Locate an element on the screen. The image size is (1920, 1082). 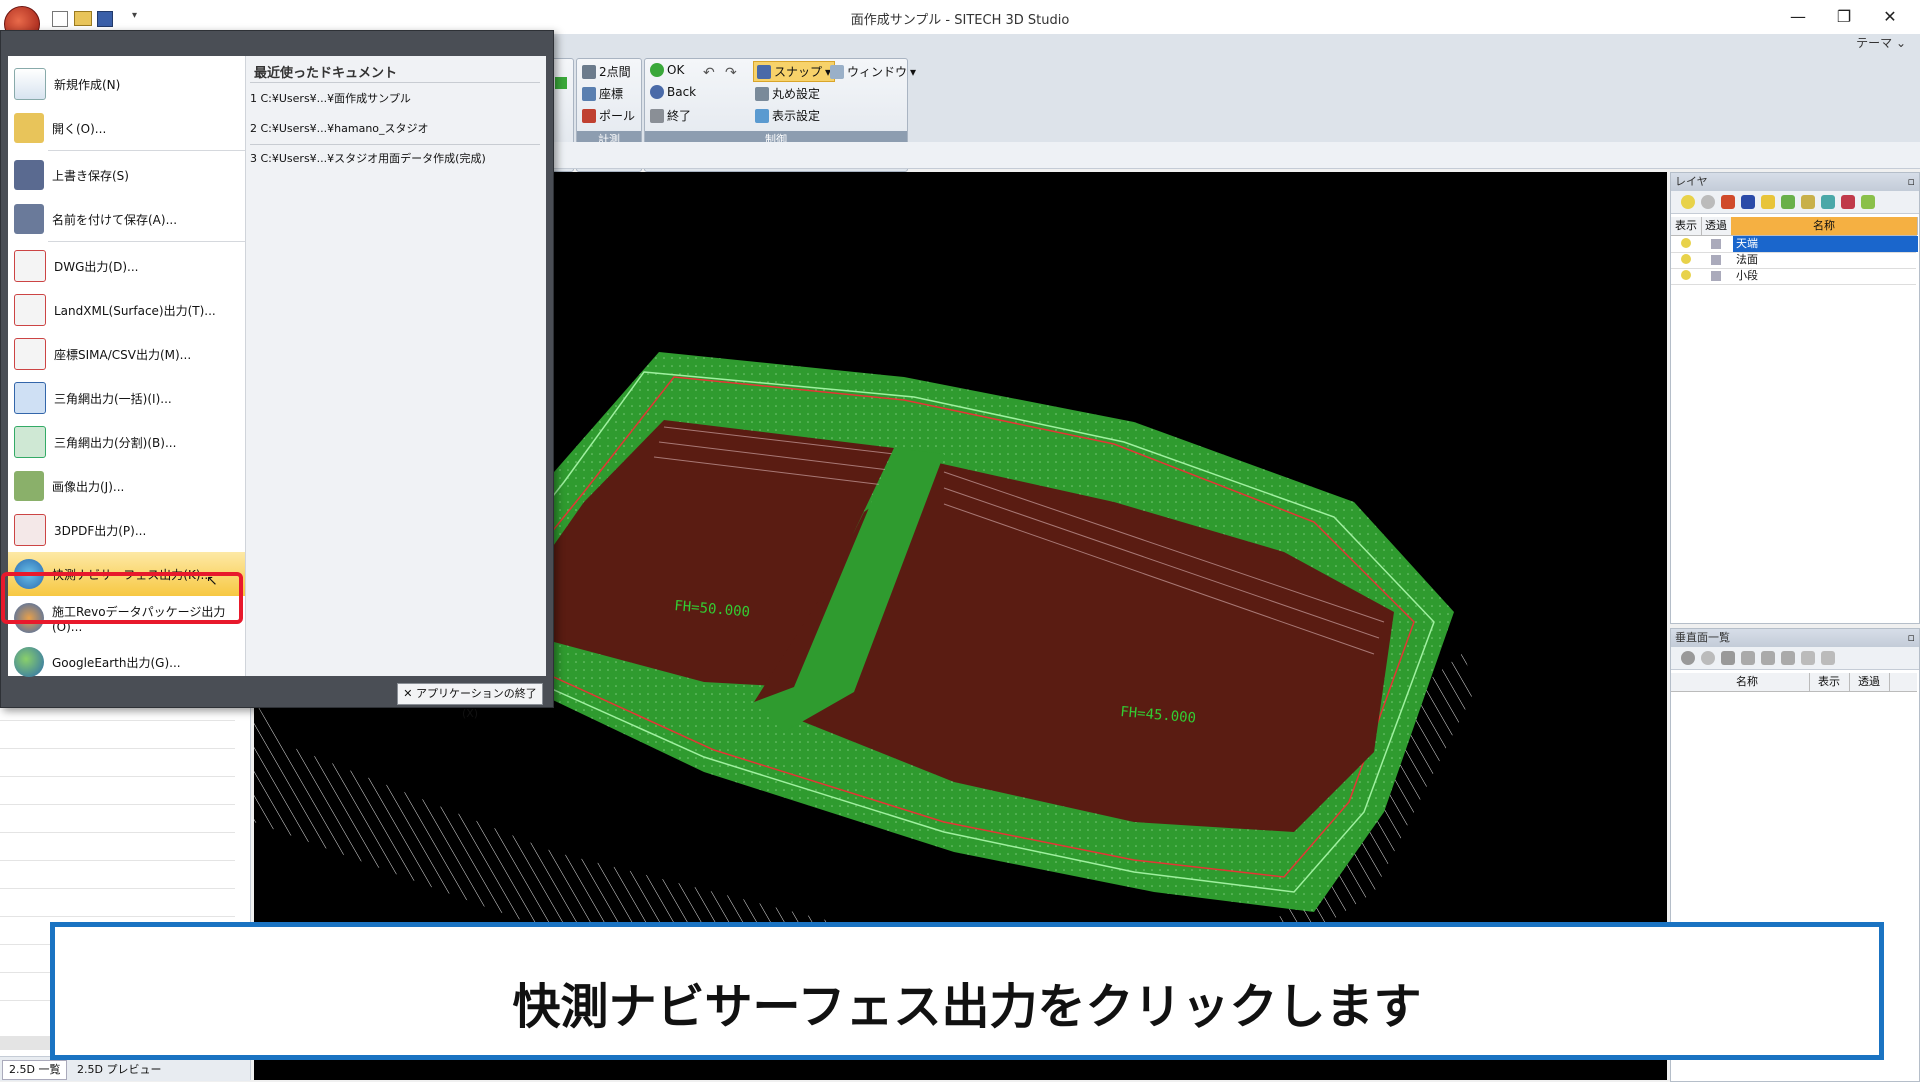
snap-button: スナップ ▾ is located at coordinates (794, 71).